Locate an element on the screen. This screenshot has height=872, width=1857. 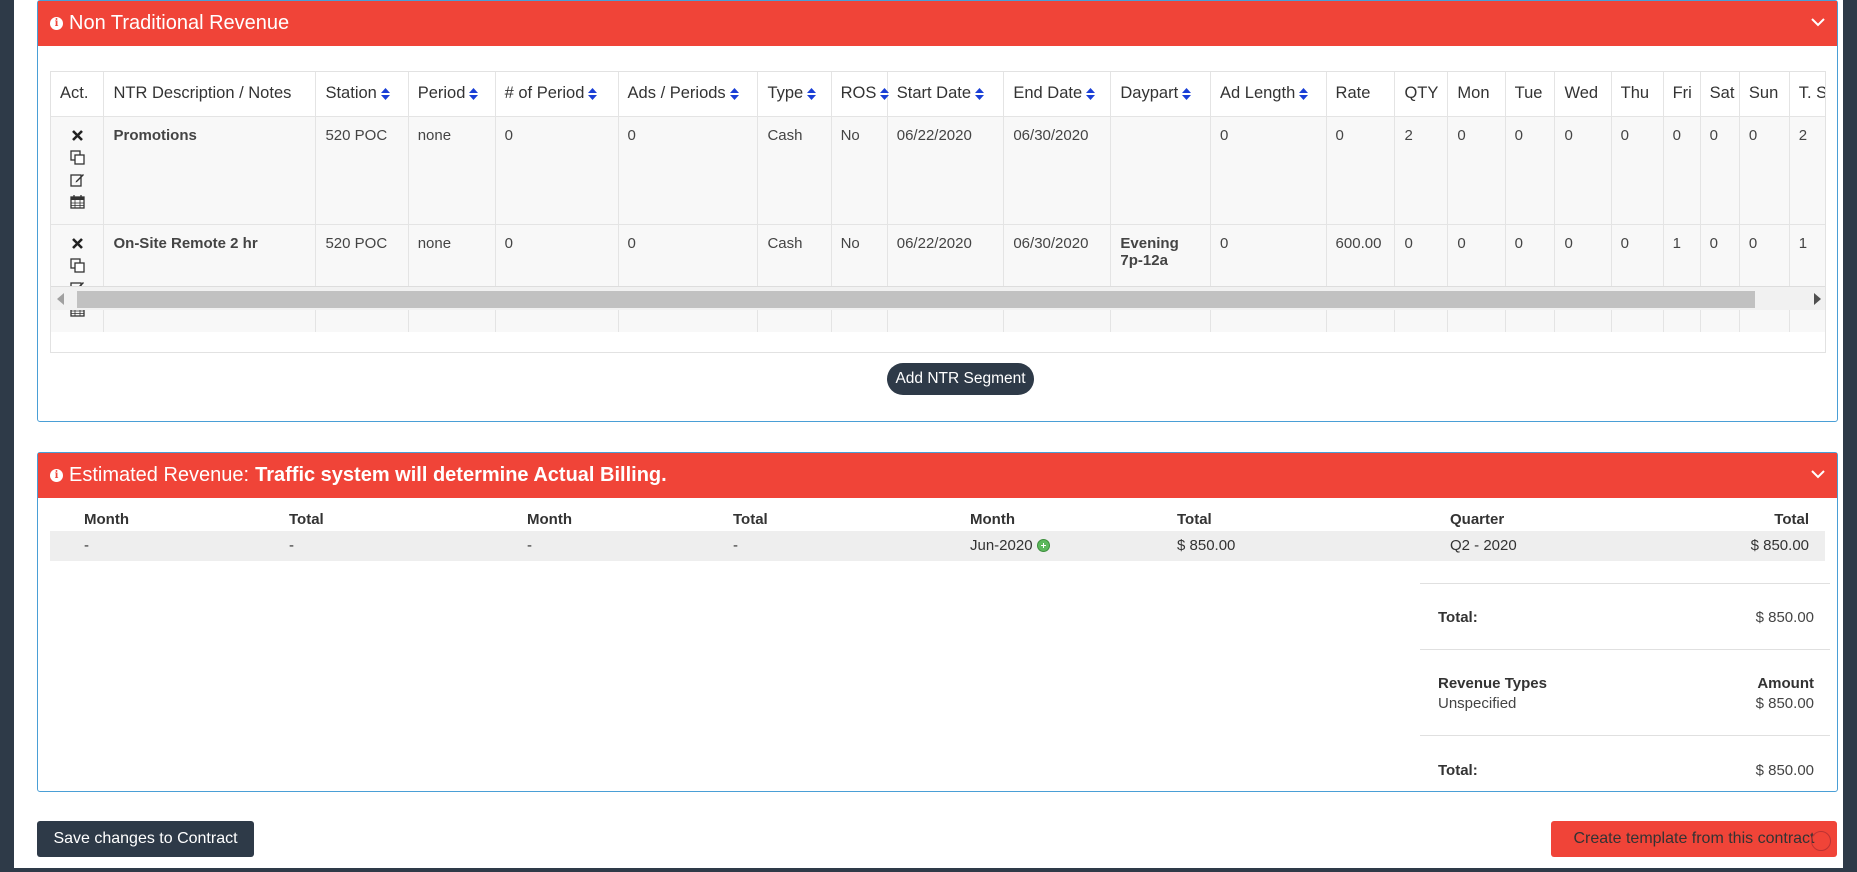
create-template-button: Create template from this contract is located at coordinates (1694, 839).